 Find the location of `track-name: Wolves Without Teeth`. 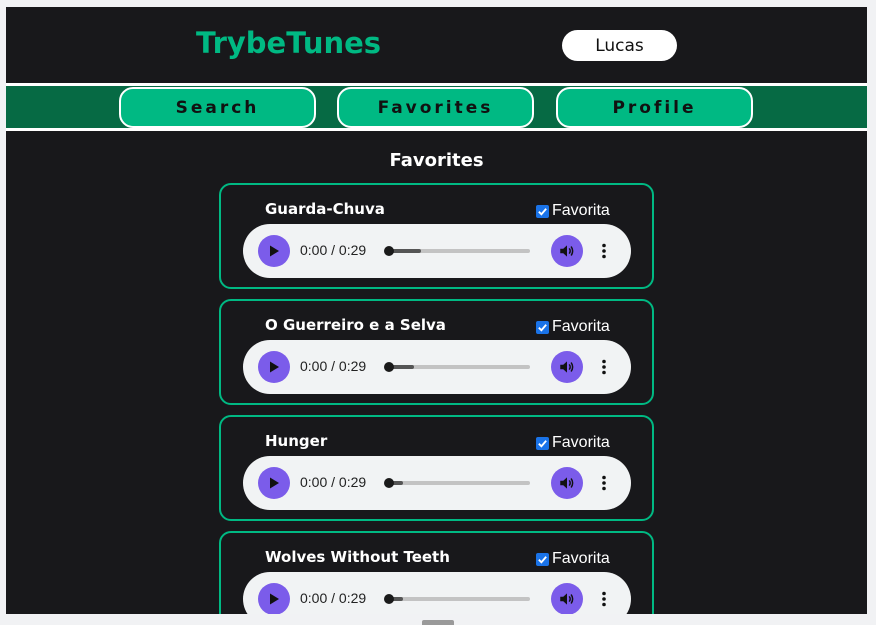

track-name: Wolves Without Teeth is located at coordinates (357, 557).